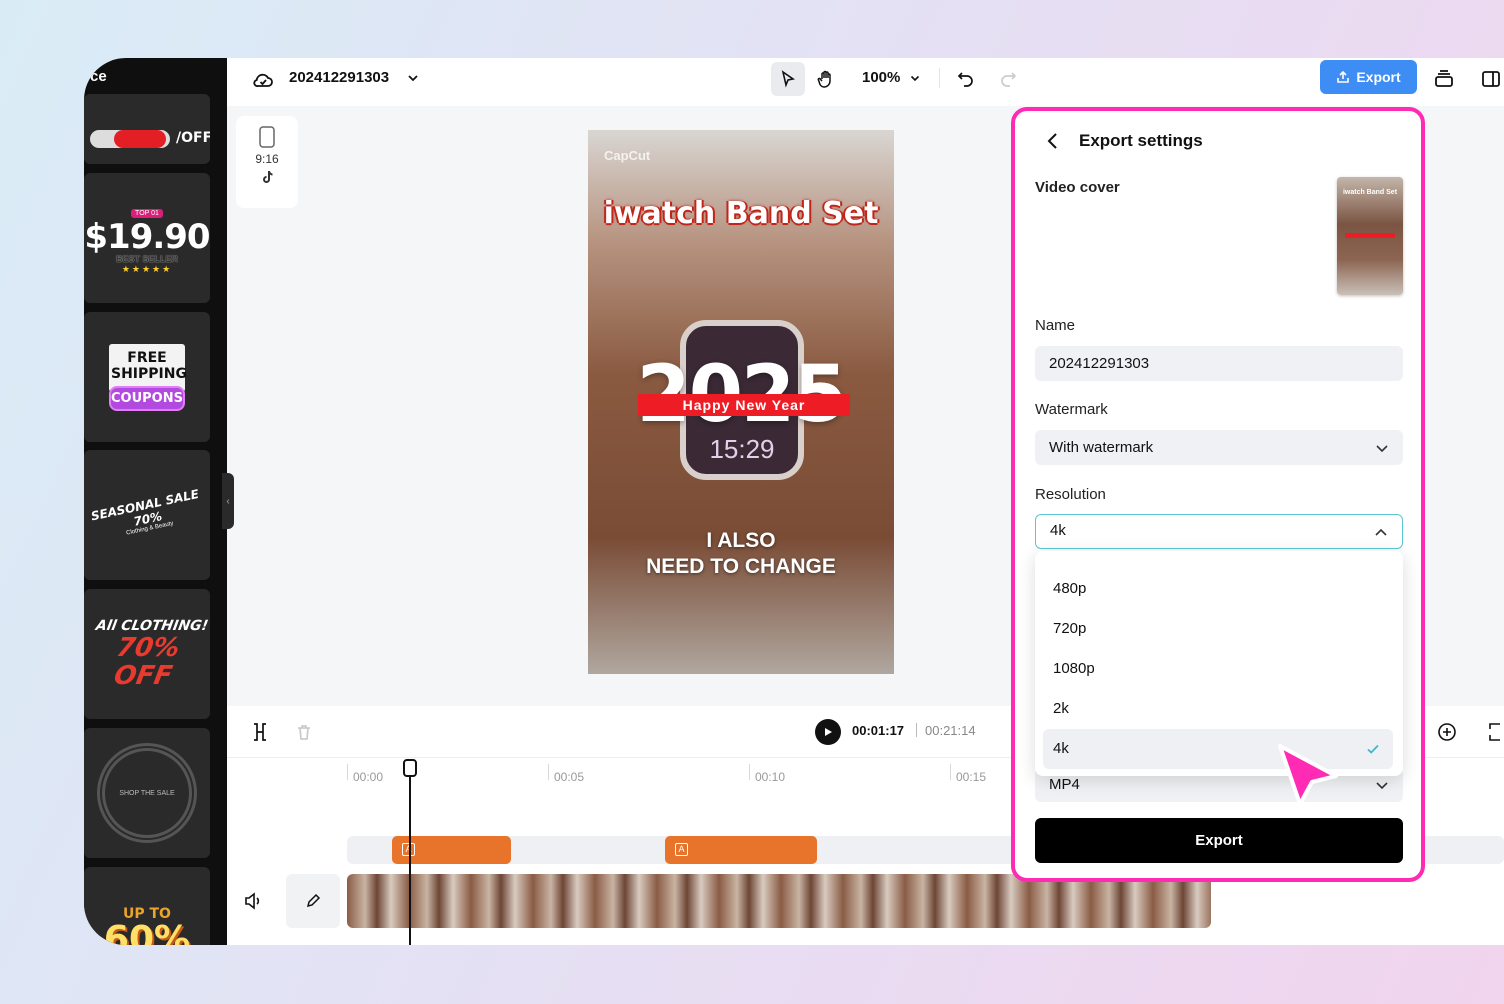  Describe the element at coordinates (939, 78) in the screenshot. I see `toolbar-divider` at that location.